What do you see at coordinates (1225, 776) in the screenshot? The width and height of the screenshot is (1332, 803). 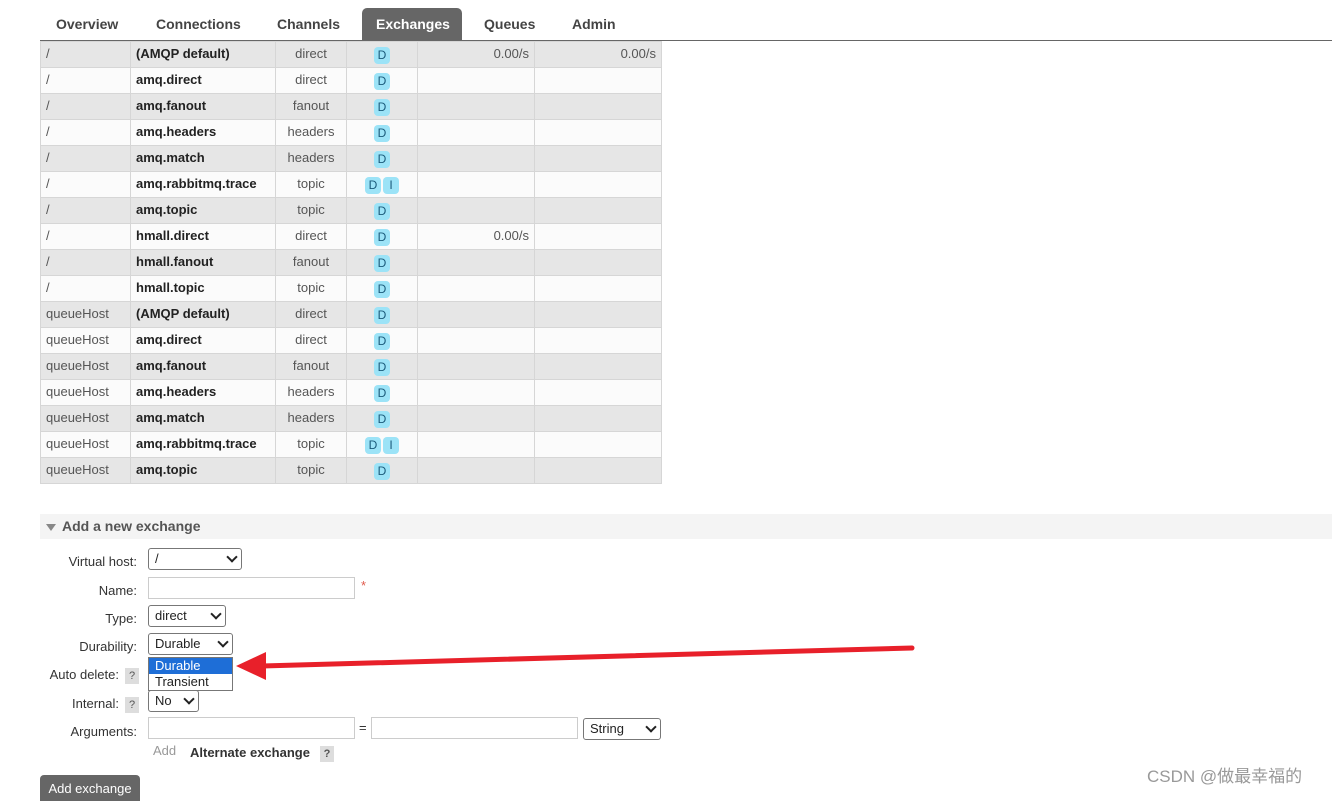 I see `watermark: CSDN @做最幸福的` at bounding box center [1225, 776].